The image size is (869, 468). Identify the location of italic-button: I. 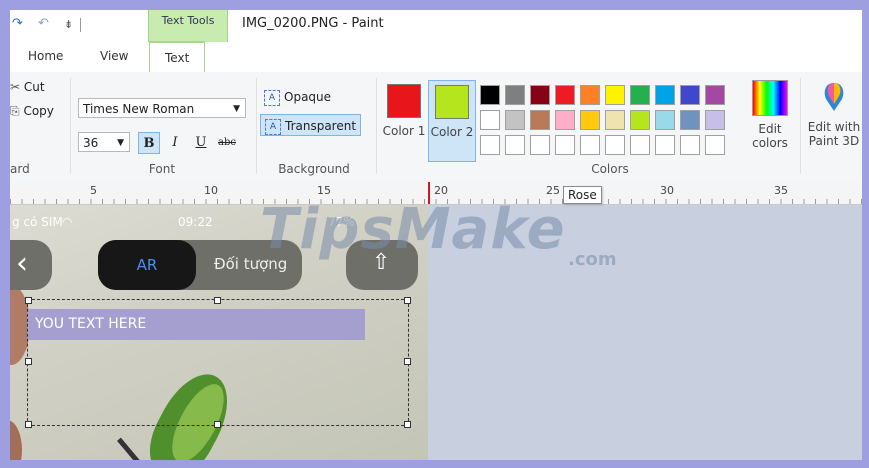
(175, 143).